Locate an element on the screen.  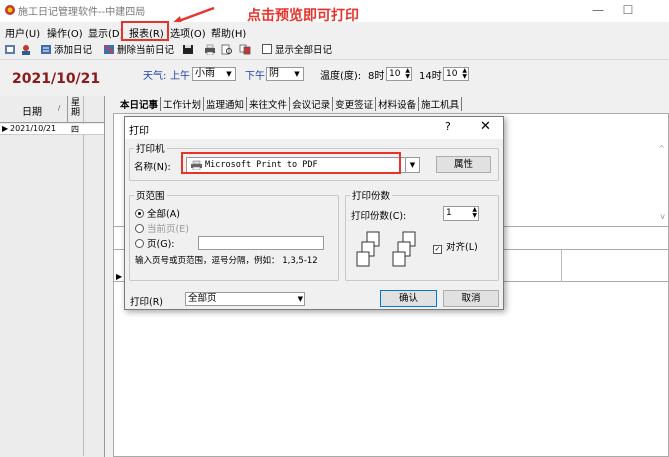
collate-check-icon: ✓ is located at coordinates (437, 249).